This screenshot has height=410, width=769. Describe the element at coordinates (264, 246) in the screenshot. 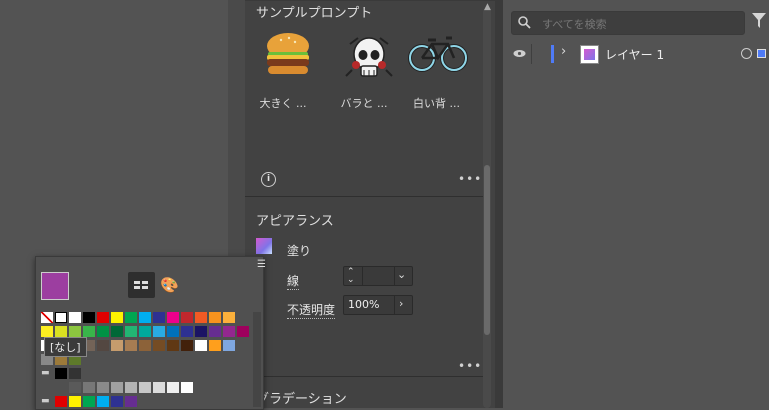

I see `fill-swatch` at that location.